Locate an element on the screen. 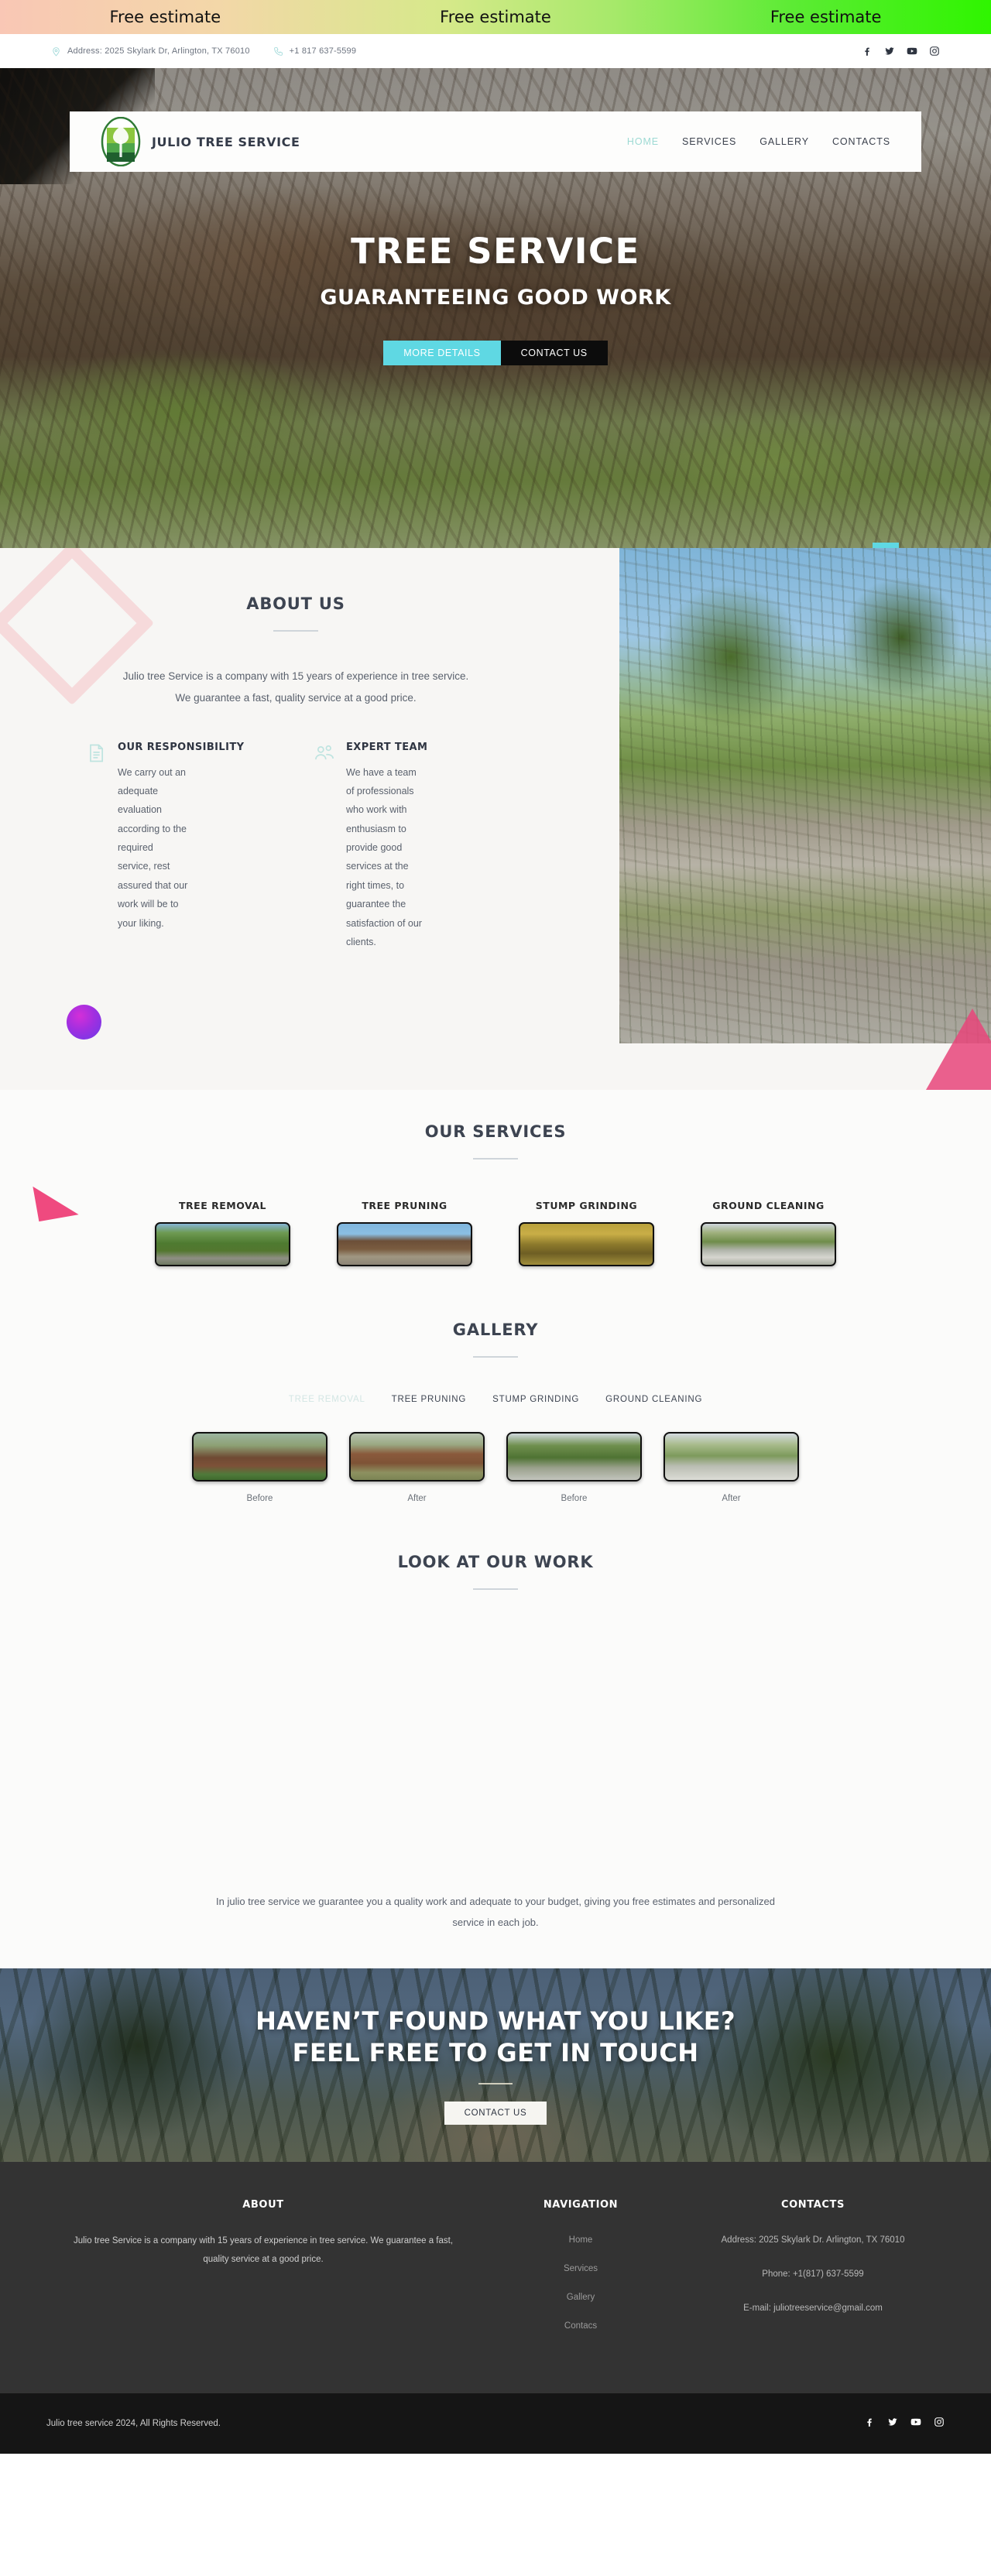  service-label: STUMP GRINDING is located at coordinates (586, 1205).